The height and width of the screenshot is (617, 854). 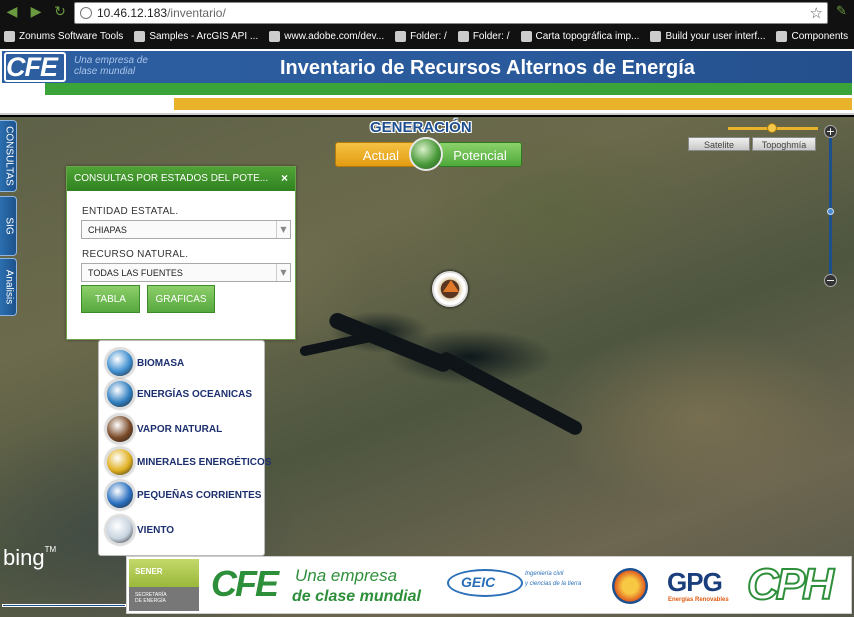 What do you see at coordinates (784, 144) in the screenshot?
I see `topography-layer-button: Topoghmía` at bounding box center [784, 144].